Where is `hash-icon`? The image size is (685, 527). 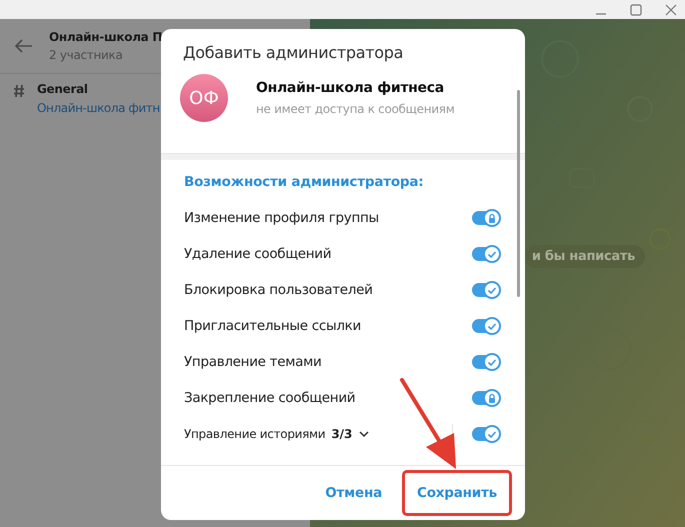
hash-icon is located at coordinates (18, 91).